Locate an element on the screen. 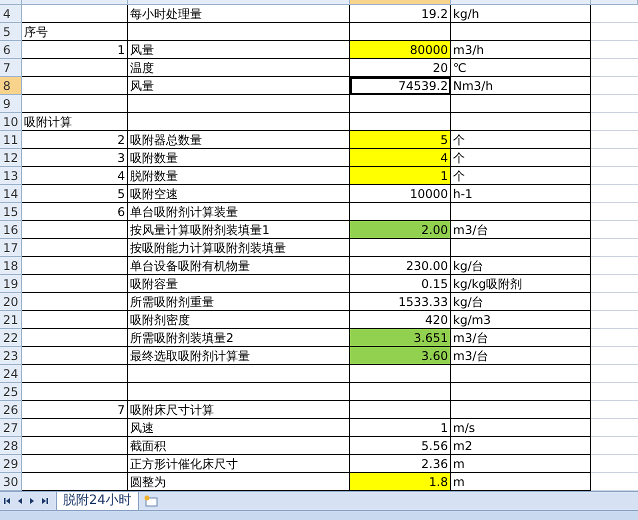 This screenshot has height=520, width=638. row-header: 19 is located at coordinates (11, 284).